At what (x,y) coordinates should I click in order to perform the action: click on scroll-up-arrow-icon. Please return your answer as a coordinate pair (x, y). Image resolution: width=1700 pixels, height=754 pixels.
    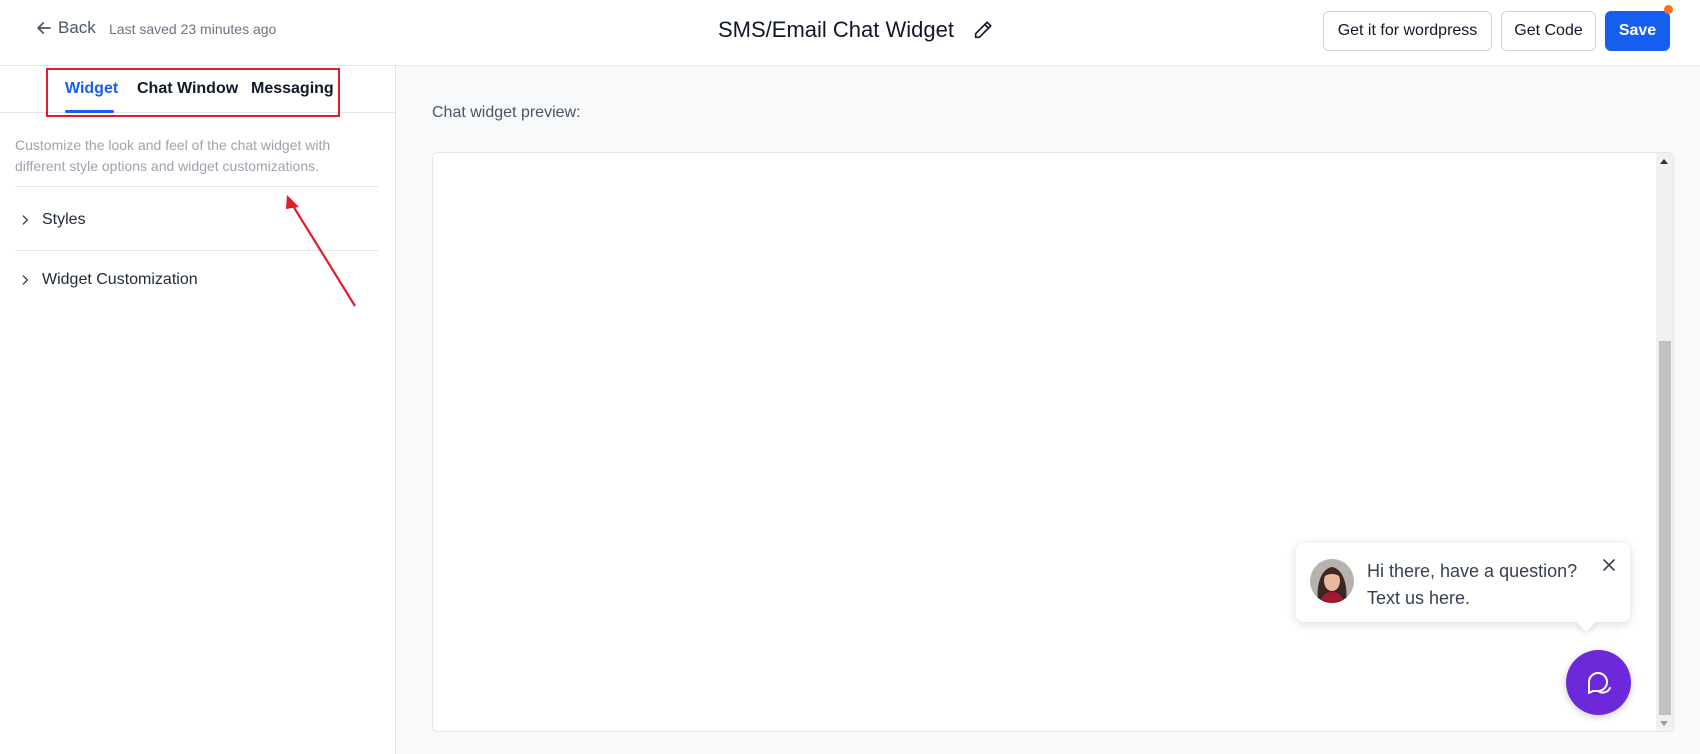
    Looking at the image, I should click on (1664, 161).